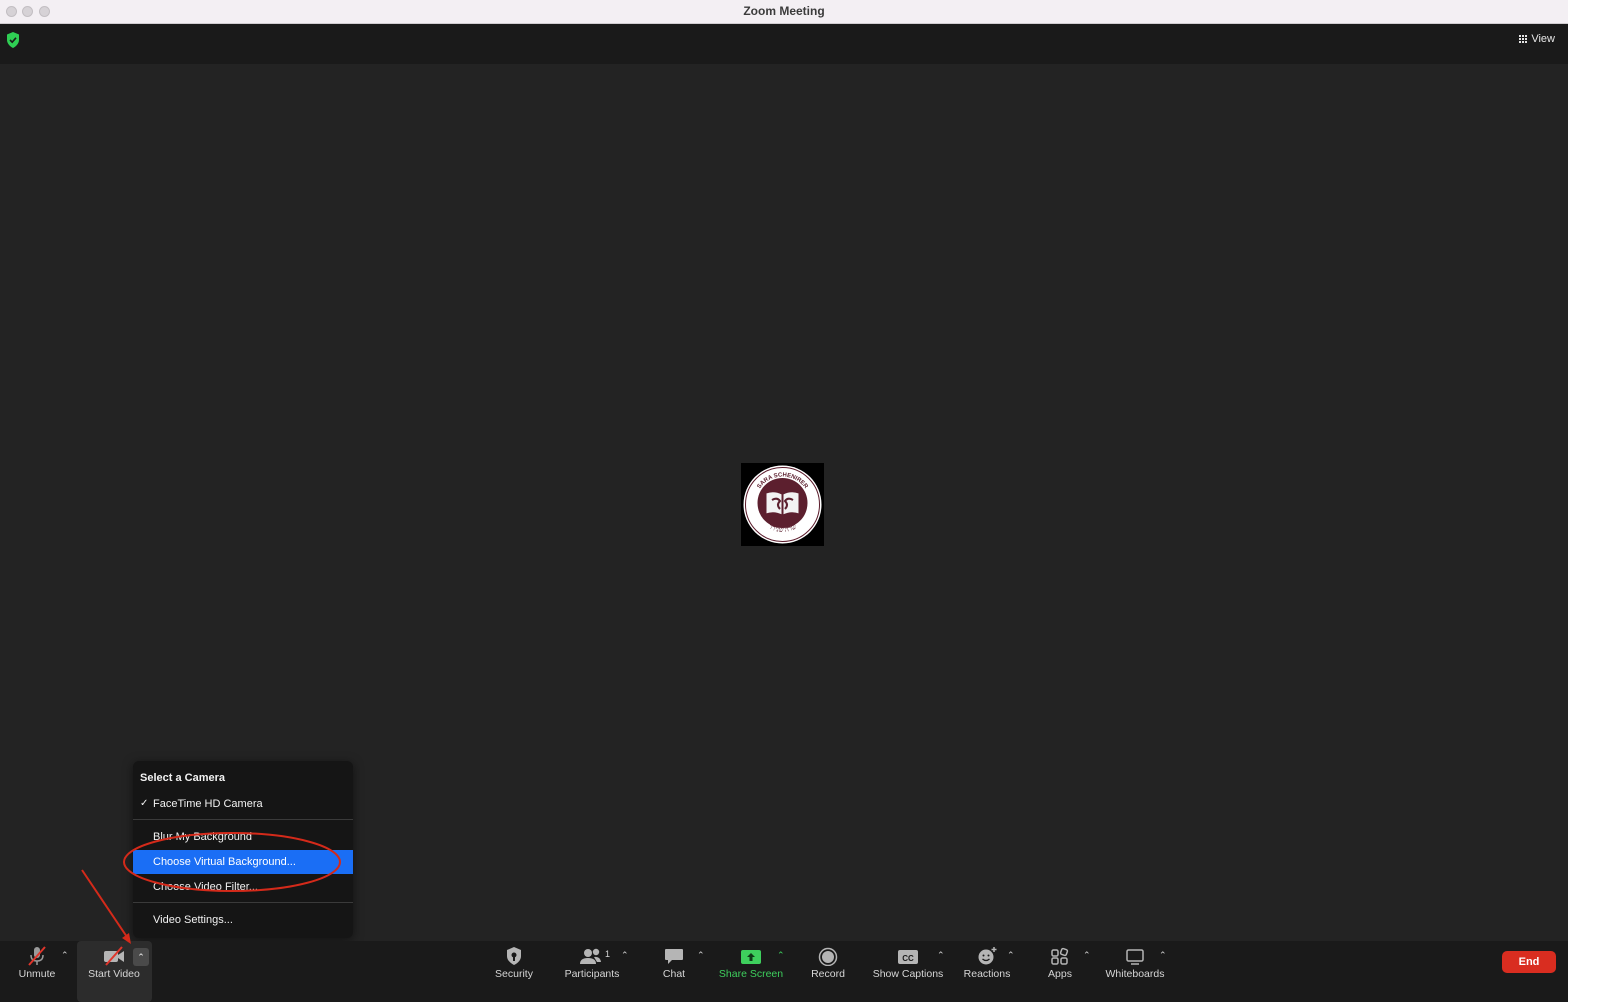 This screenshot has height=1002, width=1600. I want to click on menu-item-label: Blur My Background, so click(203, 837).